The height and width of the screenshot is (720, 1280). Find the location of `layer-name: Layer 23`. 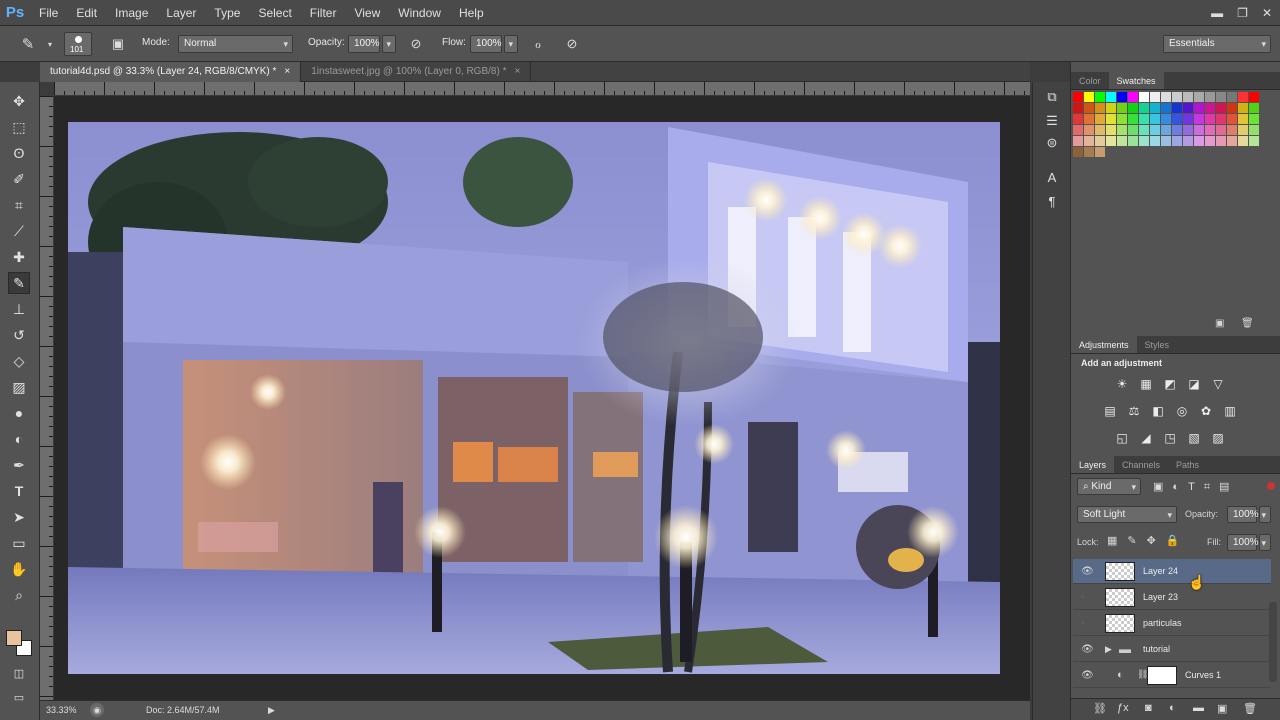

layer-name: Layer 23 is located at coordinates (1160, 597).